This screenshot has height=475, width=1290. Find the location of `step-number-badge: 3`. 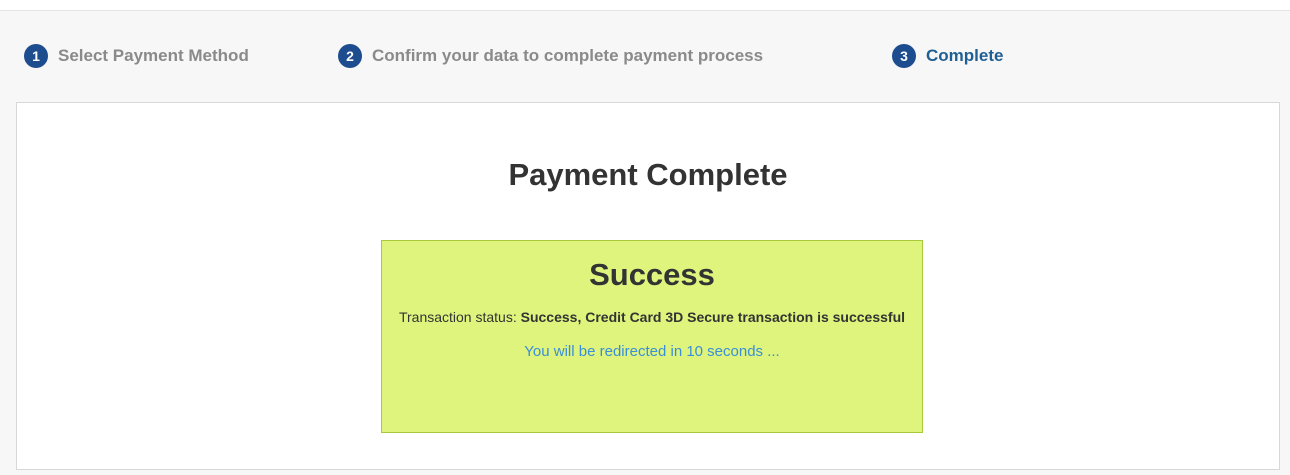

step-number-badge: 3 is located at coordinates (904, 56).